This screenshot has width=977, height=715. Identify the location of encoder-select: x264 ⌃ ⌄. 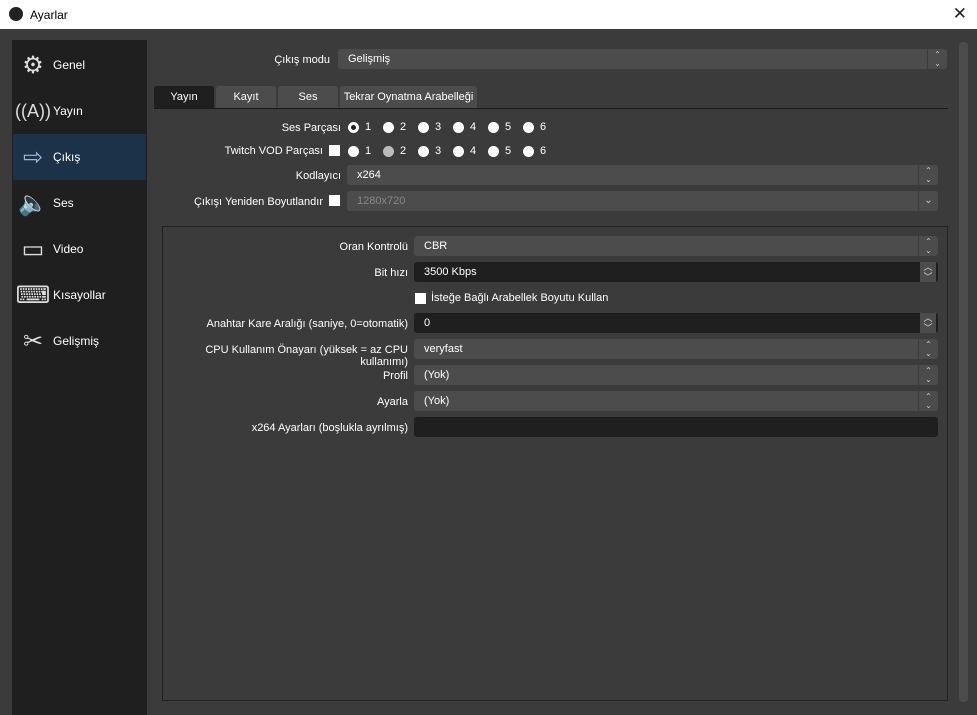
(642, 175).